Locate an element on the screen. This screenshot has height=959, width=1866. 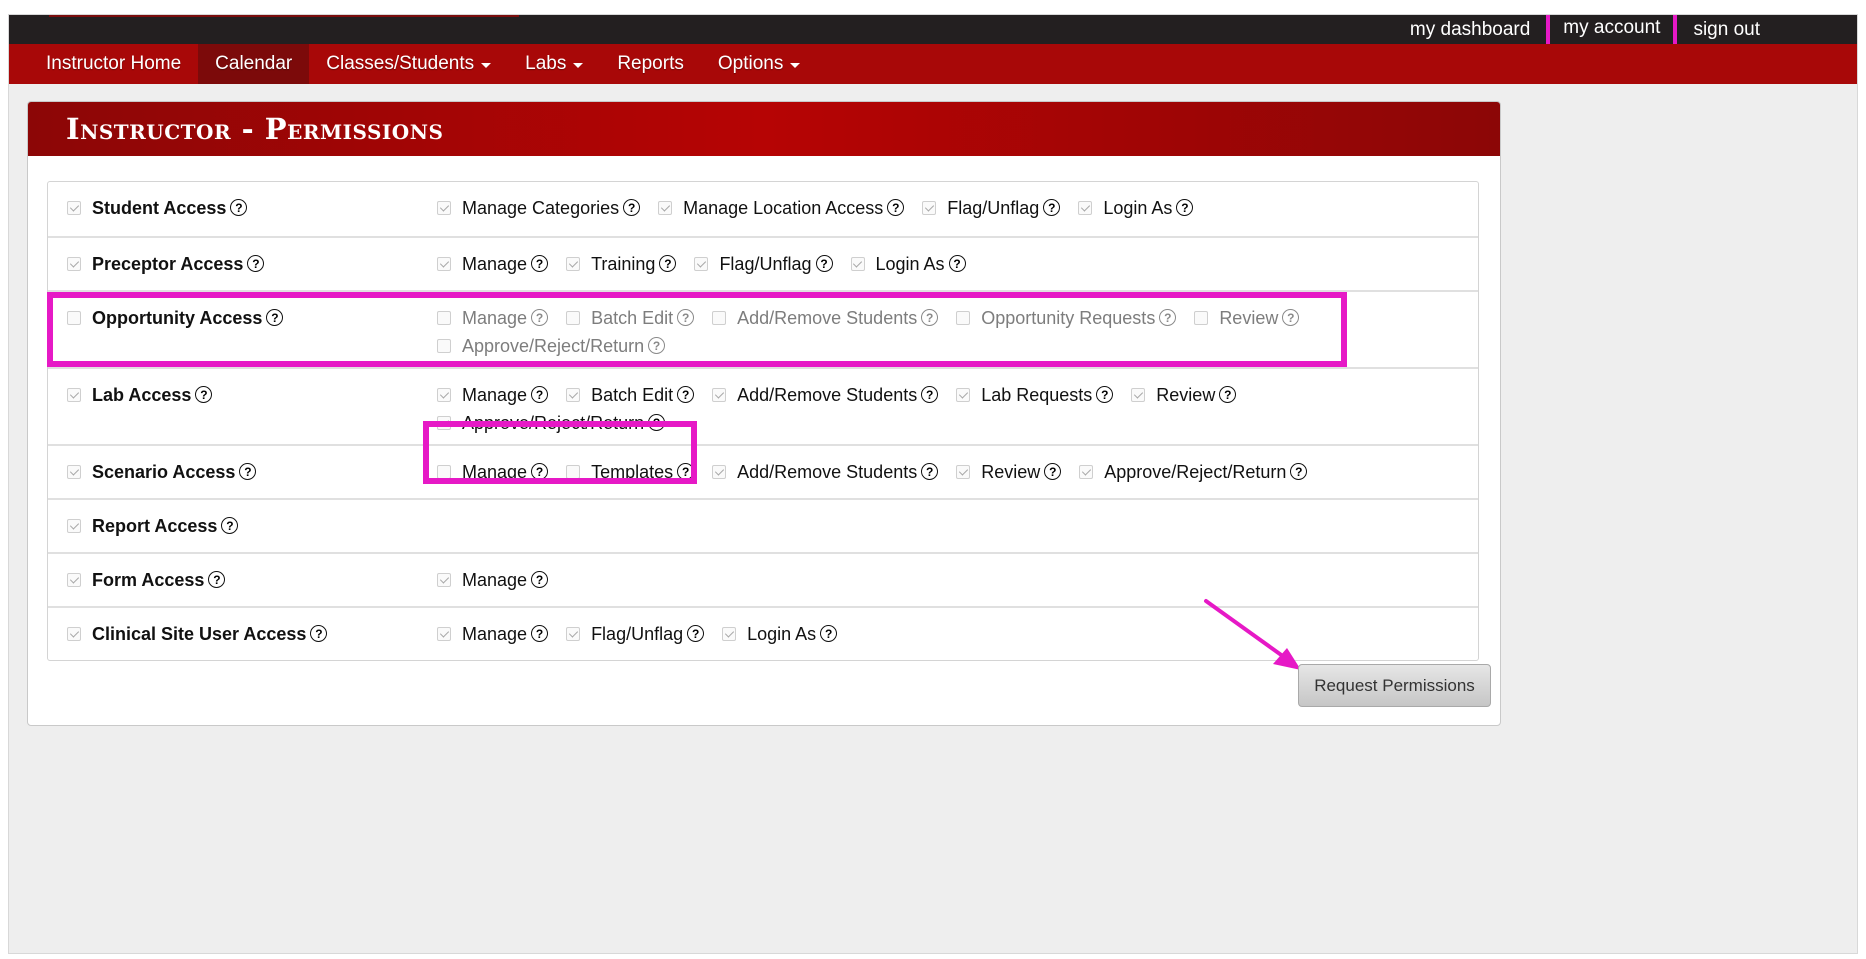
form-access-checkbox is located at coordinates (74, 580).